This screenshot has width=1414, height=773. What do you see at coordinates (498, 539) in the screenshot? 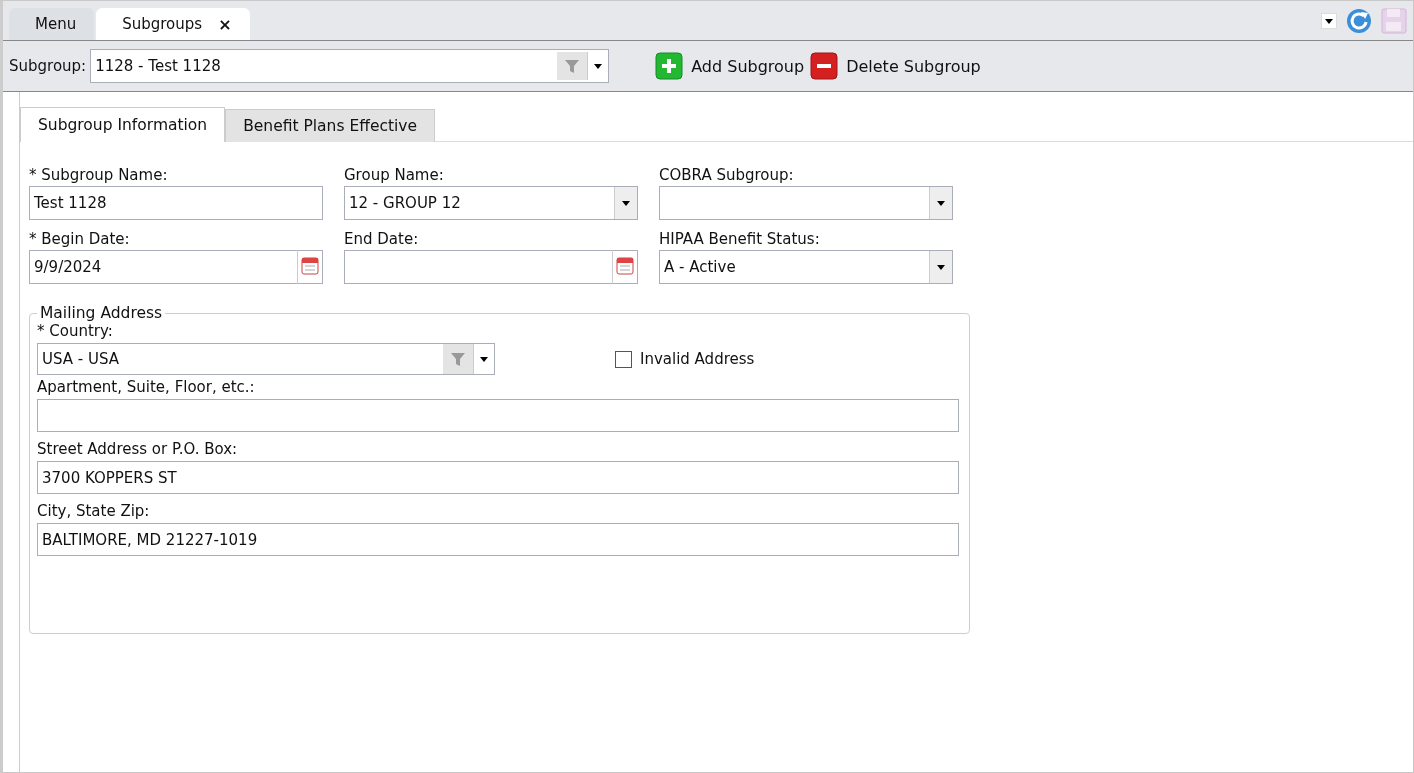
I see `input-field: BALTIMORE, MD 21227-1019` at bounding box center [498, 539].